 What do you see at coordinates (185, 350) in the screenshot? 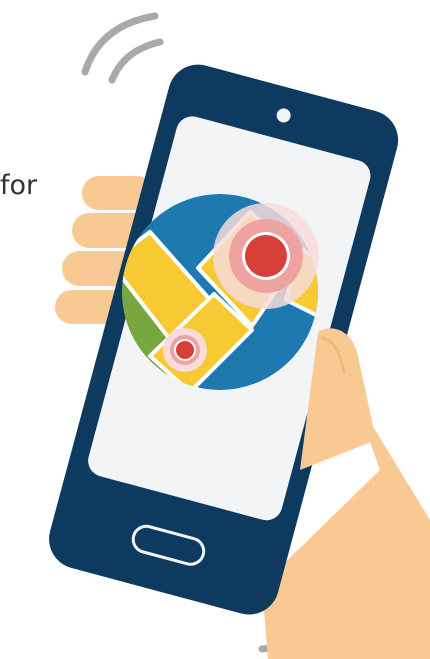
I see `location-pin-small-icon` at bounding box center [185, 350].